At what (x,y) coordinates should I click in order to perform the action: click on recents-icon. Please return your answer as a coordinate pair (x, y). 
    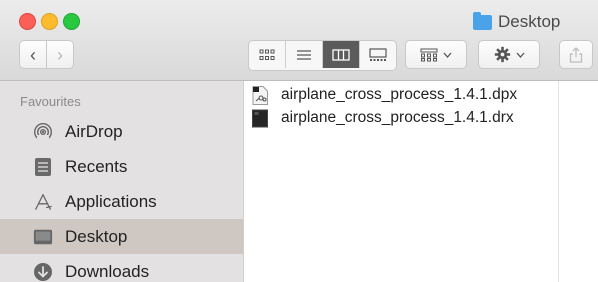
    Looking at the image, I should click on (43, 167).